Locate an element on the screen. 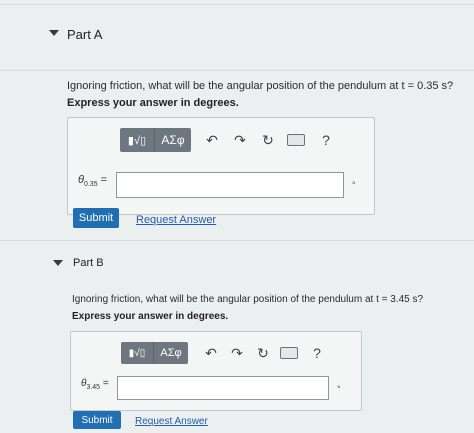 Image resolution: width=474 pixels, height=433 pixels. part-b-header: Part B is located at coordinates (237, 264).